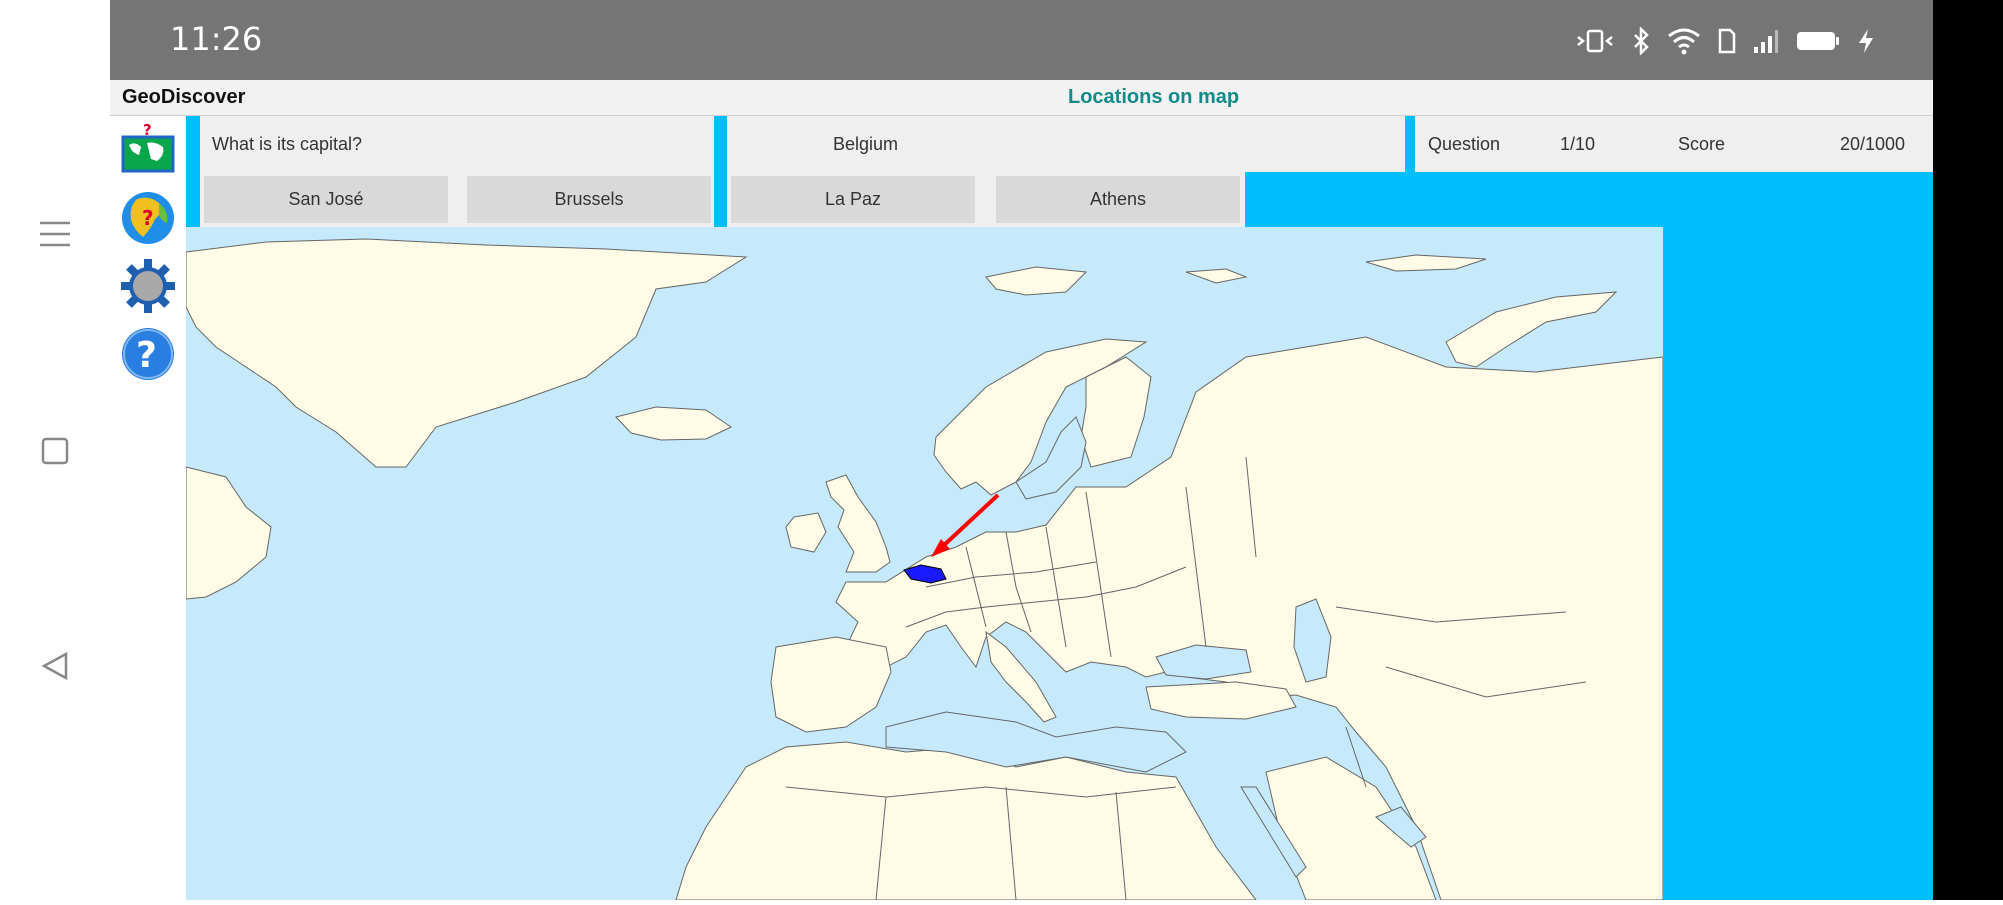 The height and width of the screenshot is (905, 2003). Describe the element at coordinates (589, 199) in the screenshot. I see `answer-button-2: Brussels` at that location.